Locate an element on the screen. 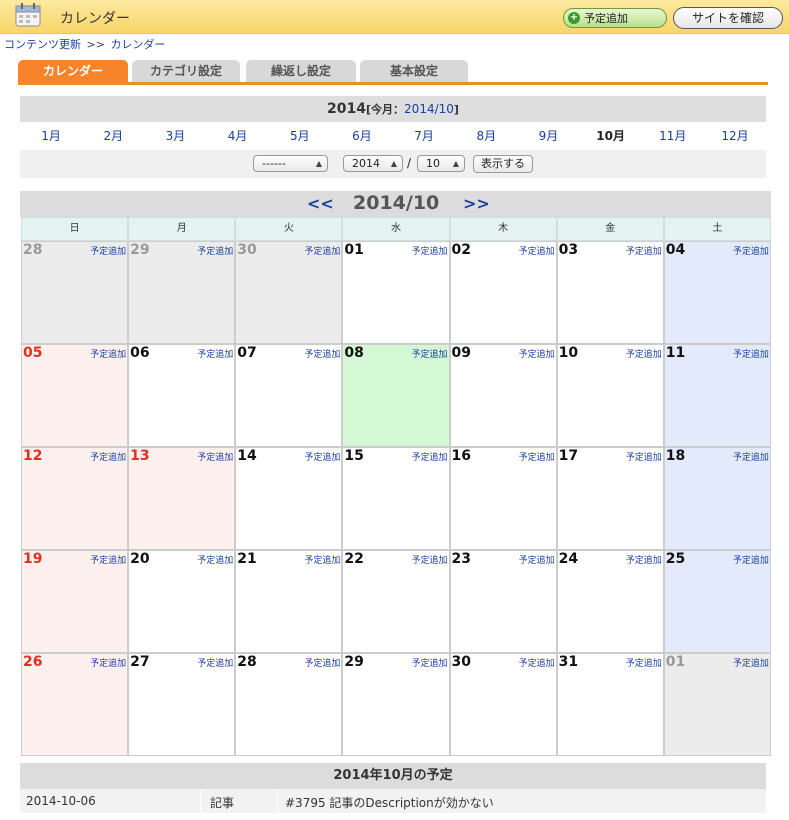  view-site-button: サイトを確認 is located at coordinates (728, 18).